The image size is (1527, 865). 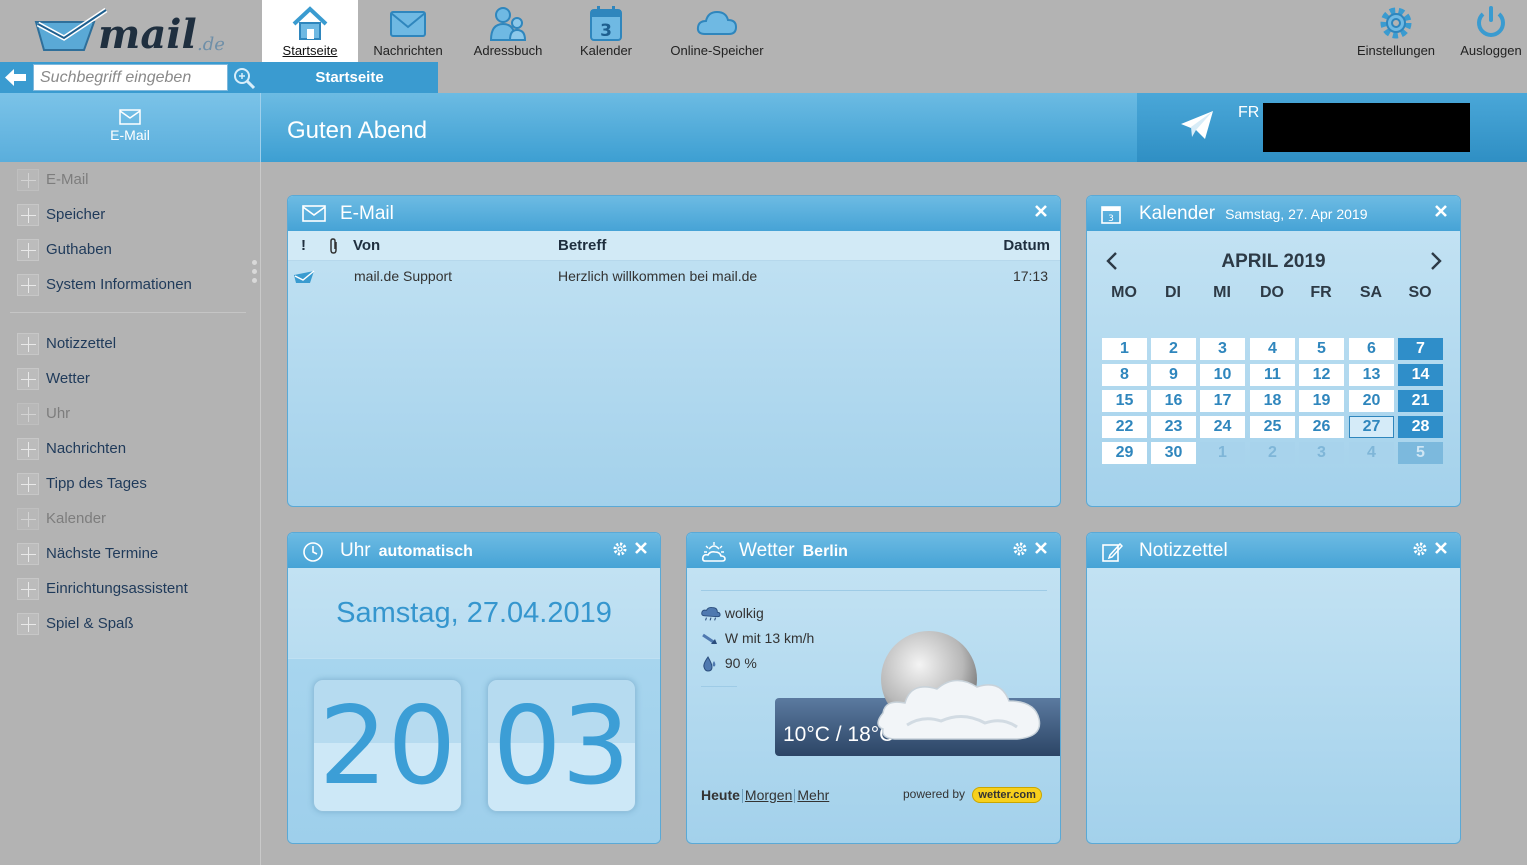 What do you see at coordinates (96, 483) in the screenshot?
I see `sidebar-item-label: Tipp des Tages` at bounding box center [96, 483].